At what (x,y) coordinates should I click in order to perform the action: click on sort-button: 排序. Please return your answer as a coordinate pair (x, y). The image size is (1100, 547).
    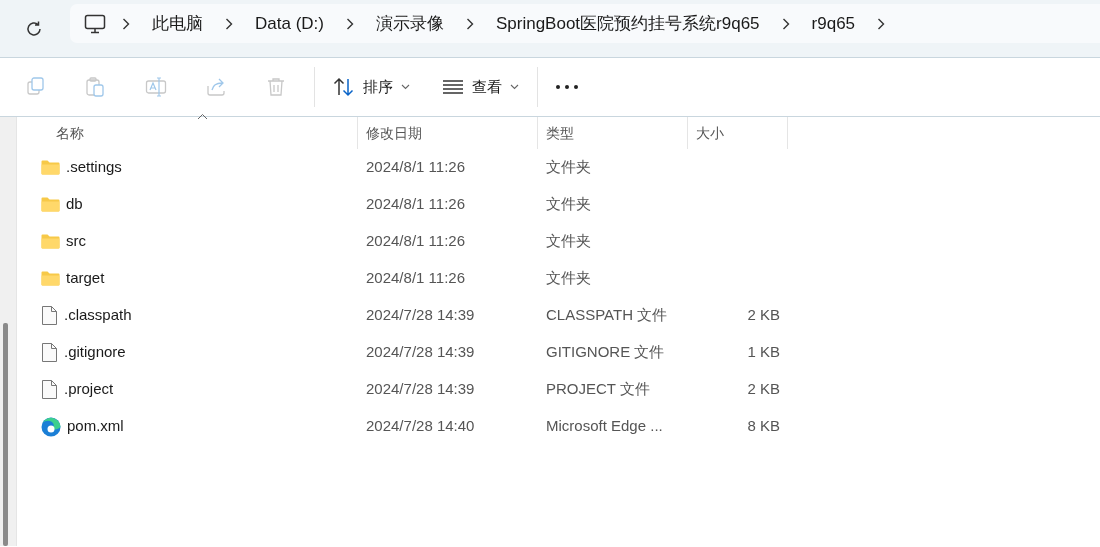
    Looking at the image, I should click on (371, 87).